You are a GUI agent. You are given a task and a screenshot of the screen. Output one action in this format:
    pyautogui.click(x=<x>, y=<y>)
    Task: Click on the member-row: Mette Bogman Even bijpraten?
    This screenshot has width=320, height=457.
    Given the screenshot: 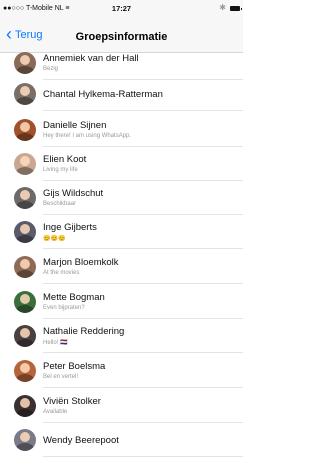 What is the action you would take?
    pyautogui.click(x=121, y=302)
    